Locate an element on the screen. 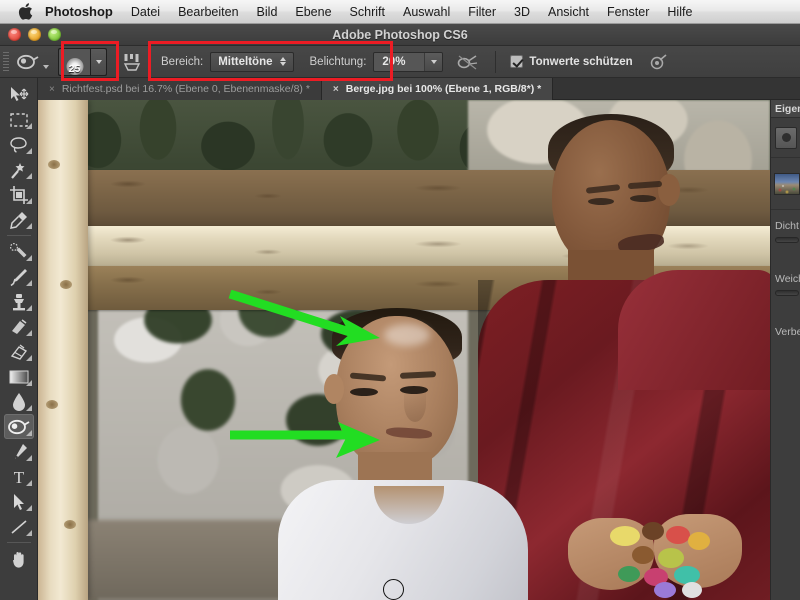  window-controls is located at coordinates (34, 34).